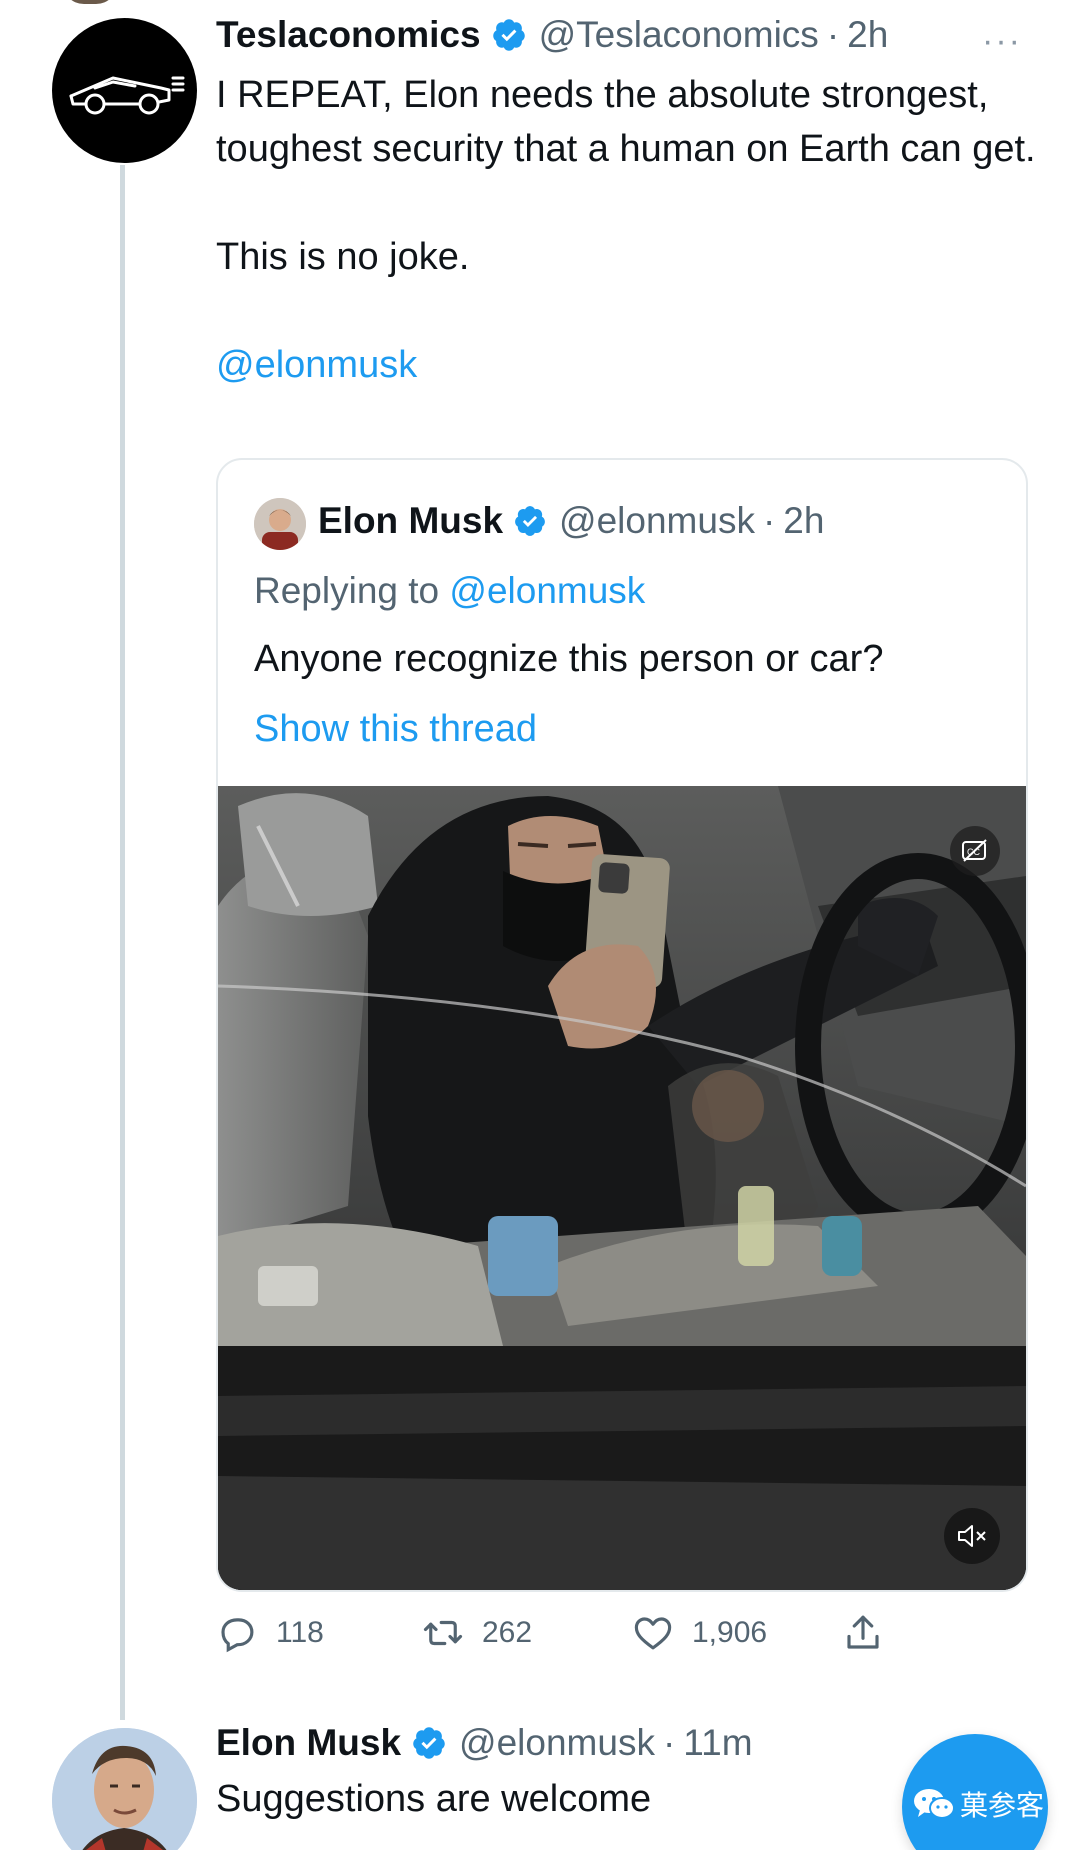 This screenshot has width=1080, height=1850. What do you see at coordinates (934, 1804) in the screenshot?
I see `wechat-icon` at bounding box center [934, 1804].